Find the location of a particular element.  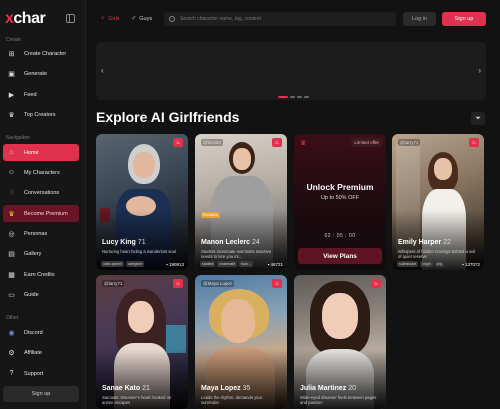

chat-count: ▪ 137072 is located at coordinates (471, 264).